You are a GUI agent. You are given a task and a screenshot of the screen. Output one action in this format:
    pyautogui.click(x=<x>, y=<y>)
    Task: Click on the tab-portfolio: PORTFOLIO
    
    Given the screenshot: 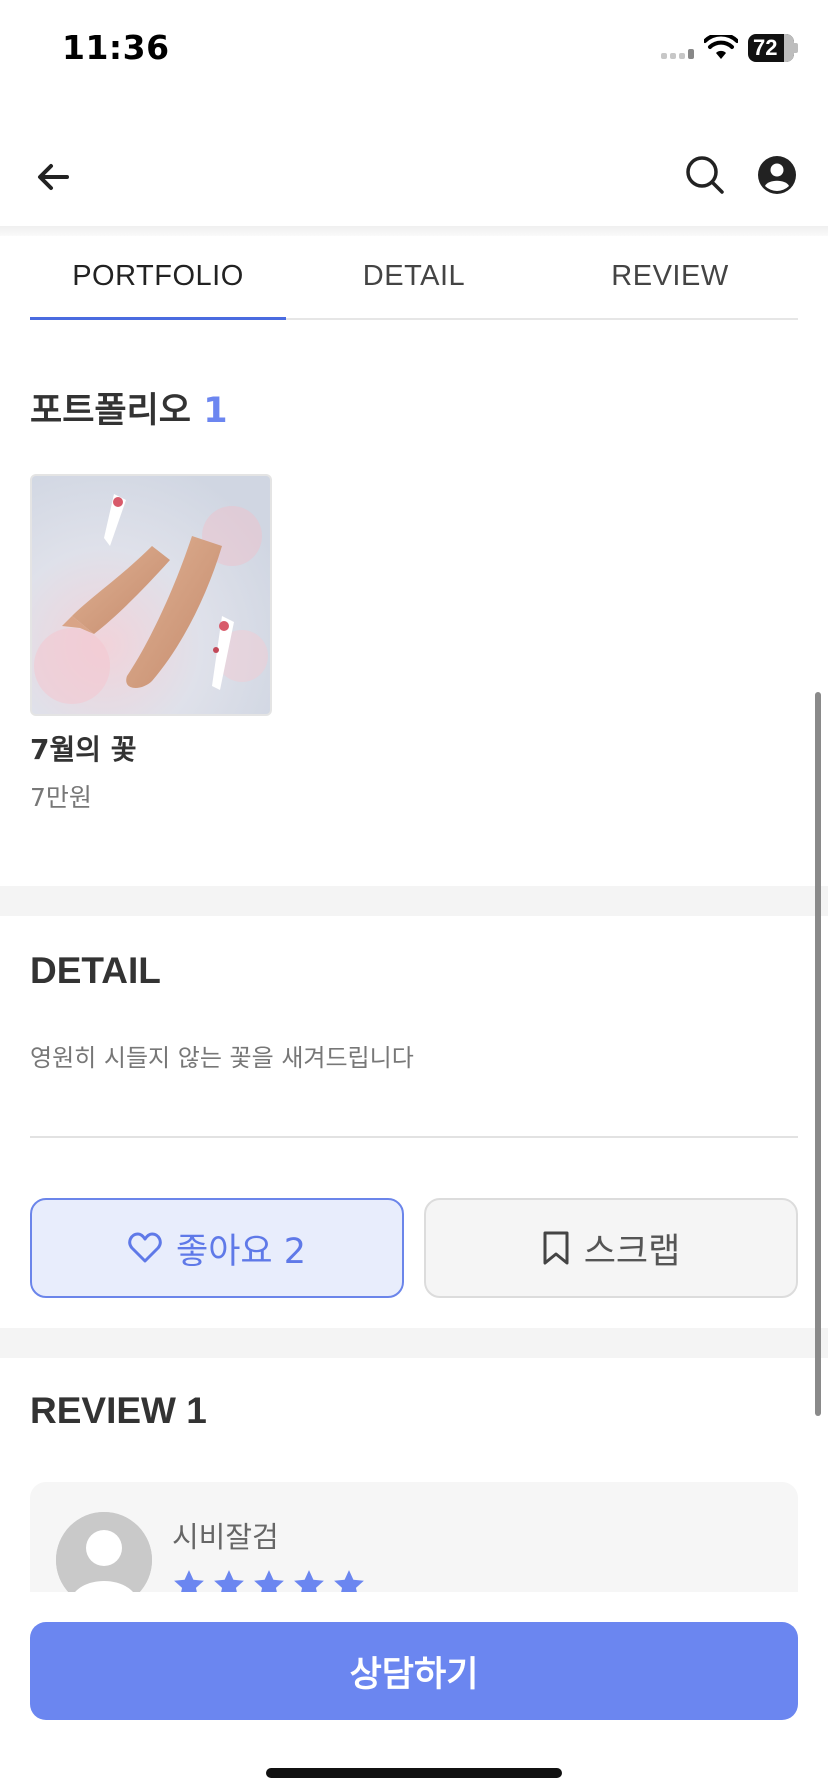 What is the action you would take?
    pyautogui.click(x=158, y=278)
    